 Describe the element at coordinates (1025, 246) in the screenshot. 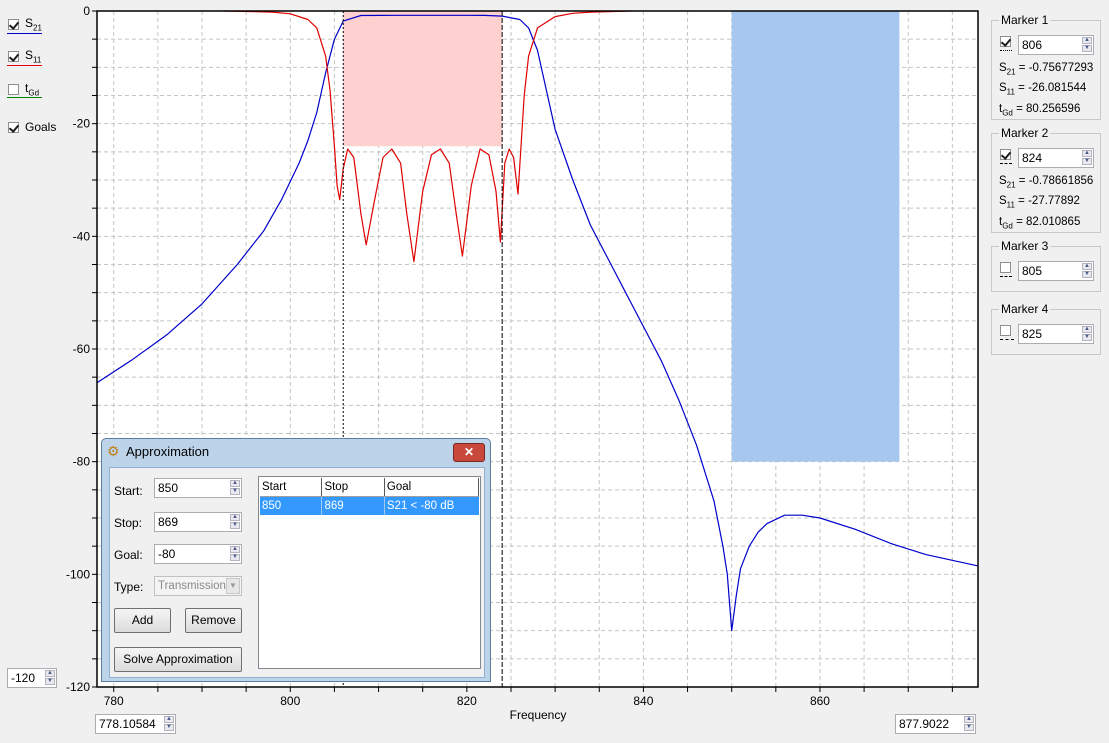

I see `marker-3-title: Marker 3` at that location.